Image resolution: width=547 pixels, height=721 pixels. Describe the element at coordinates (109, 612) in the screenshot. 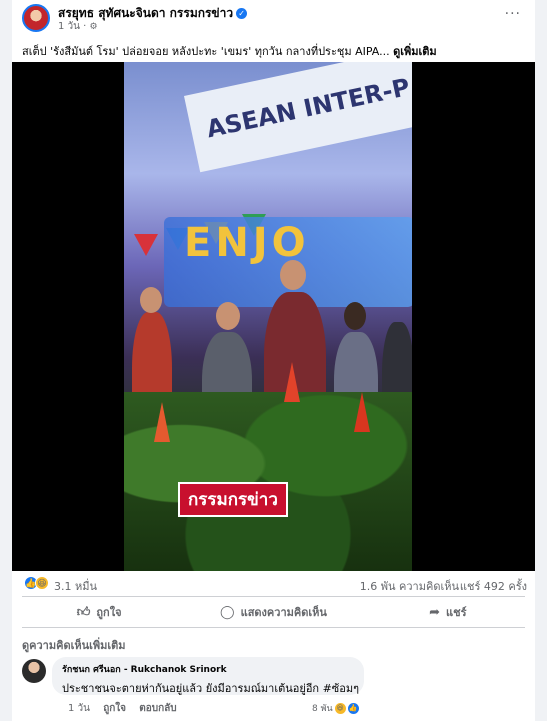

I see `like-label: ถูกใจ` at that location.